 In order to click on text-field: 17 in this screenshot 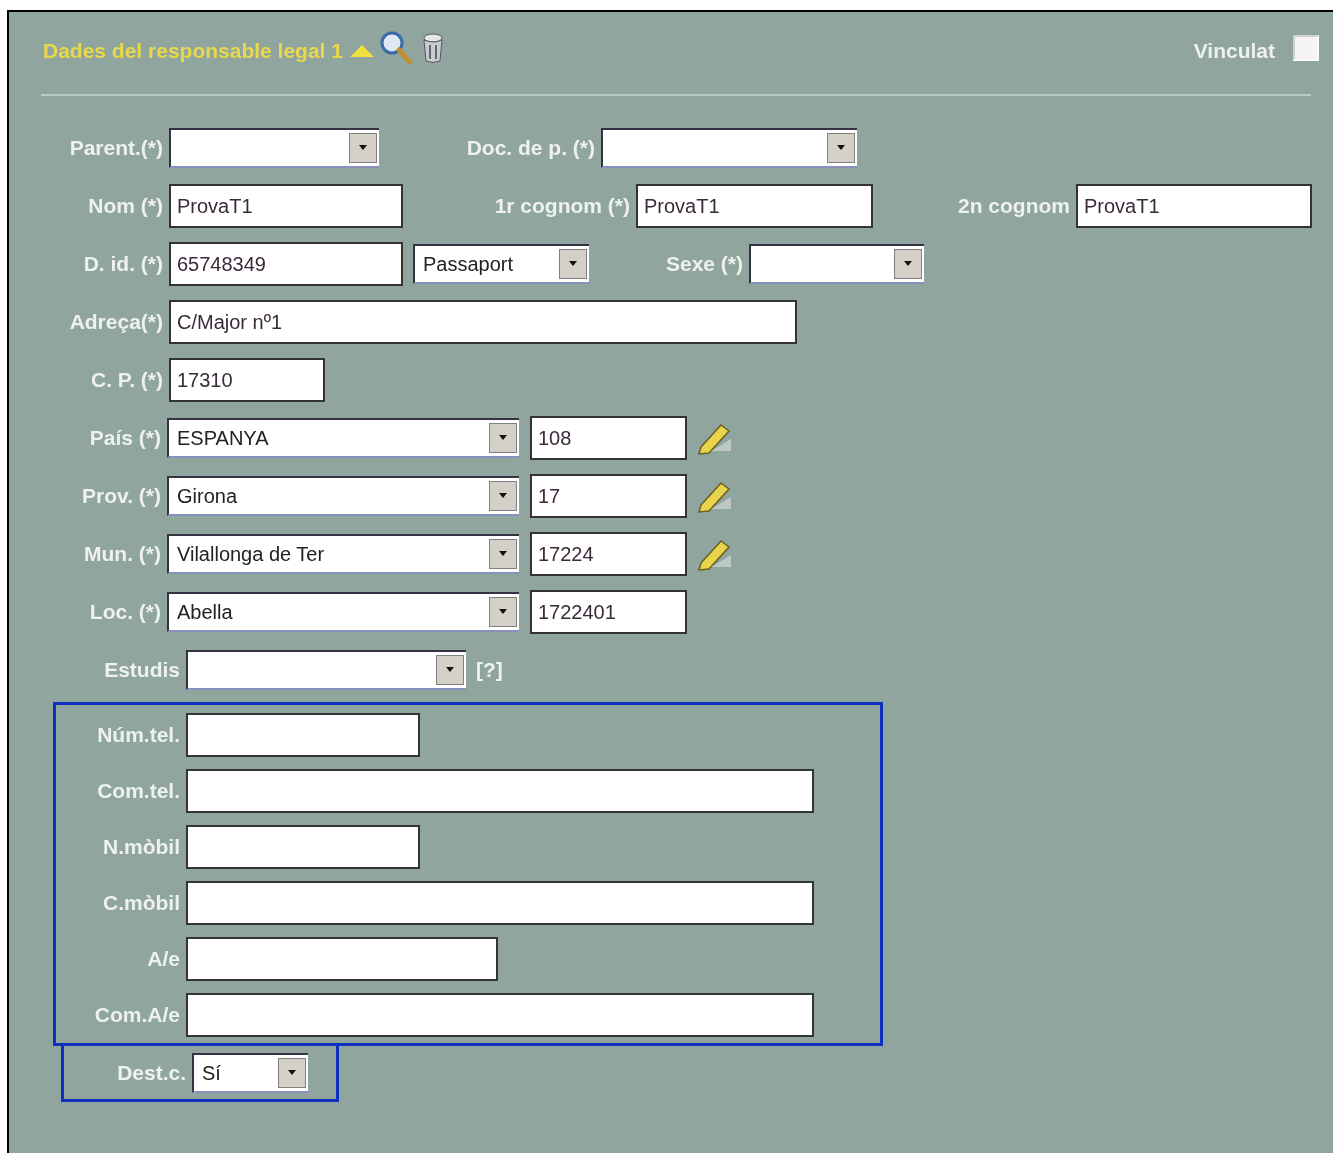, I will do `click(608, 496)`.